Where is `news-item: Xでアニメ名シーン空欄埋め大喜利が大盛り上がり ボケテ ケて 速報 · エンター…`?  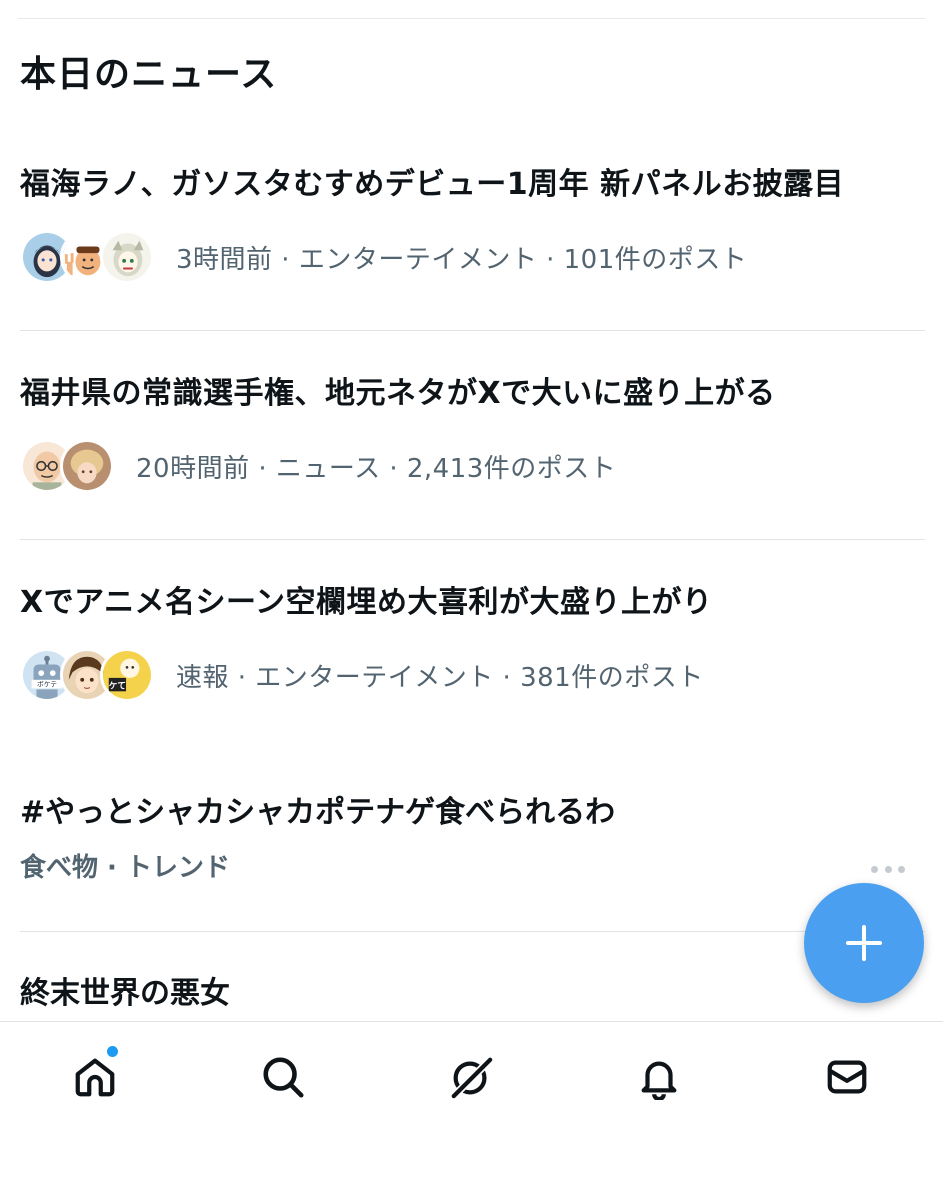
news-item: Xでアニメ名シーン空欄埋め大喜利が大盛り上がり ボケテ ケて 速報 · エンター… is located at coordinates (472, 642).